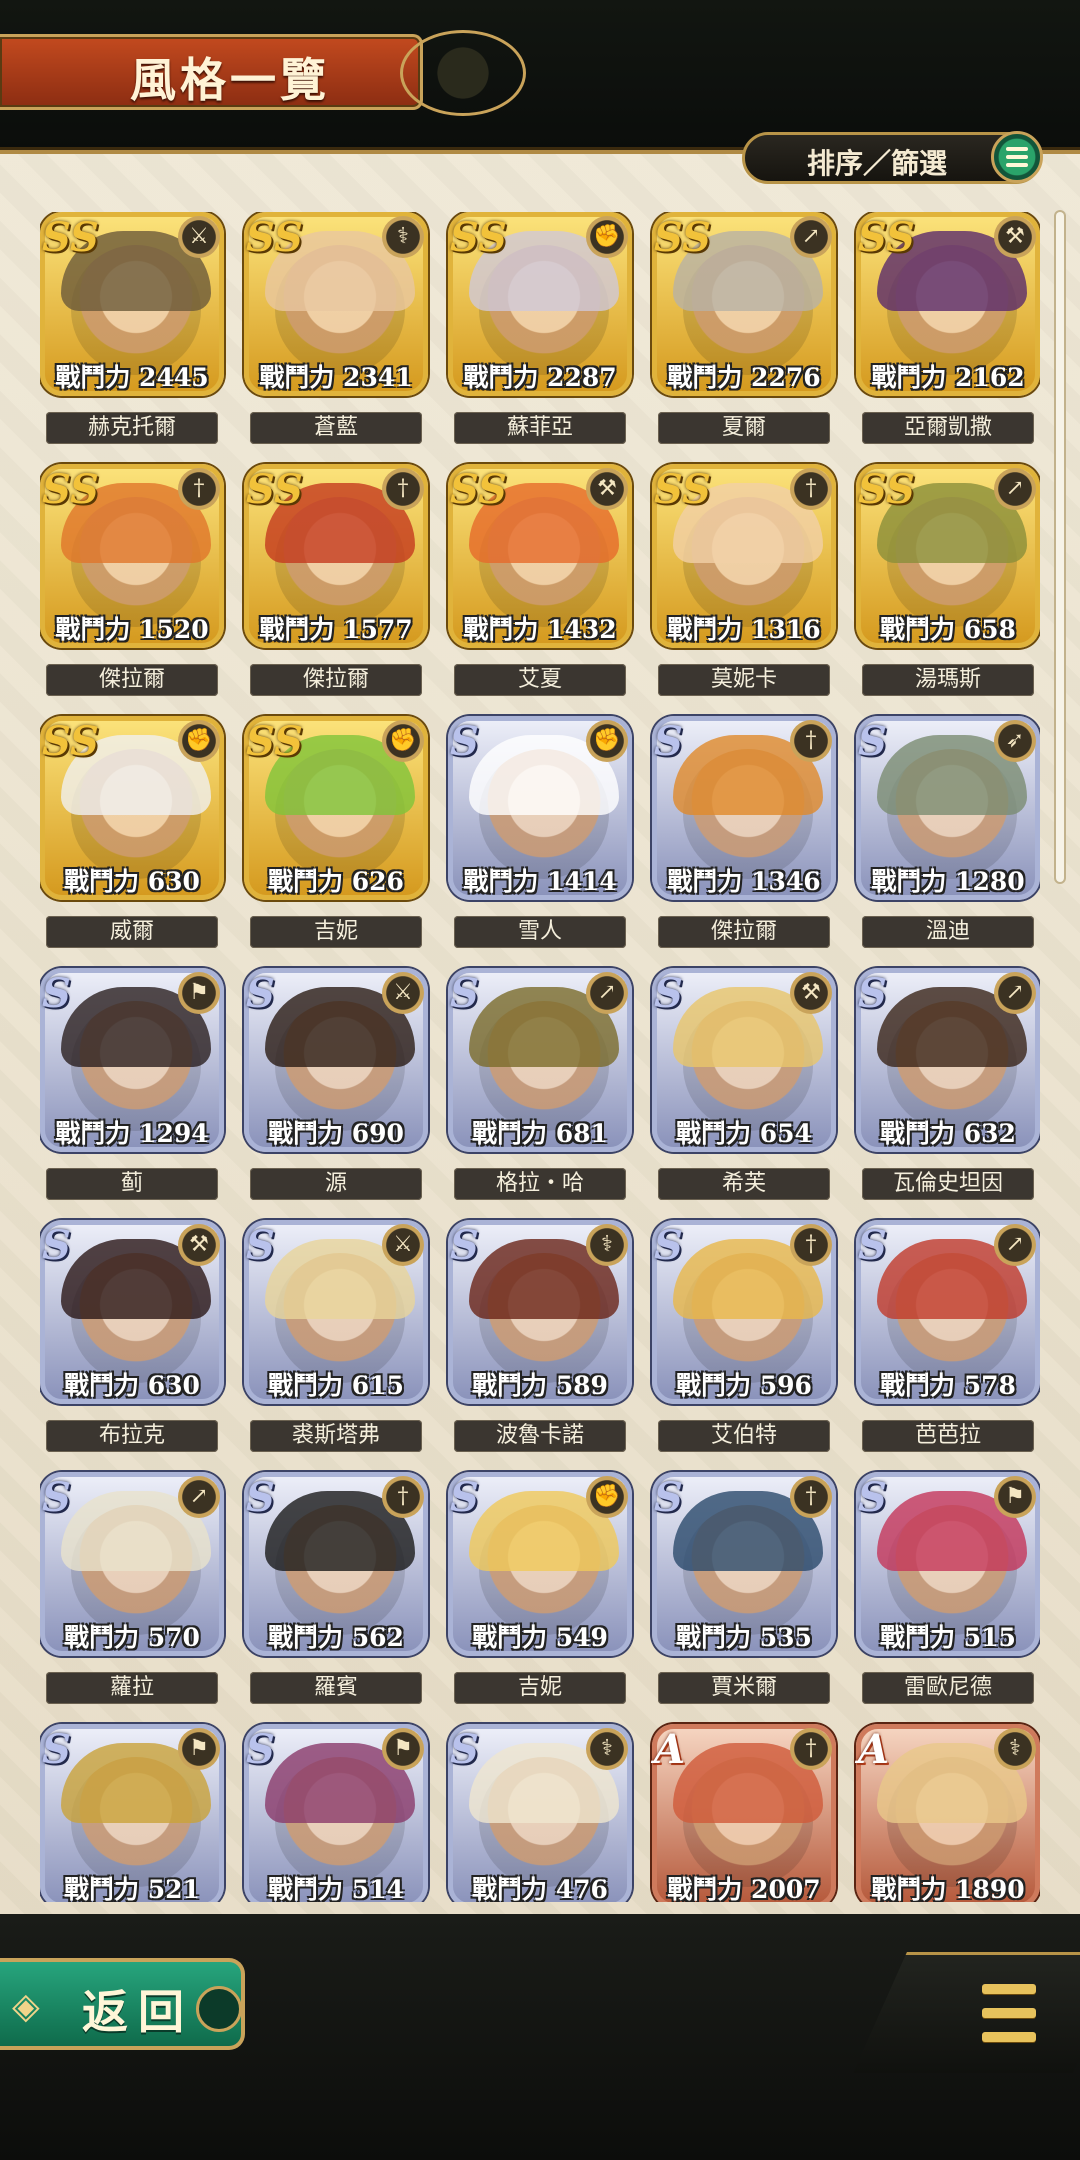 This screenshot has height=2160, width=1080. Describe the element at coordinates (540, 1084) in the screenshot. I see `style-card: S ↗ 戰鬥力 681 格拉・哈` at that location.